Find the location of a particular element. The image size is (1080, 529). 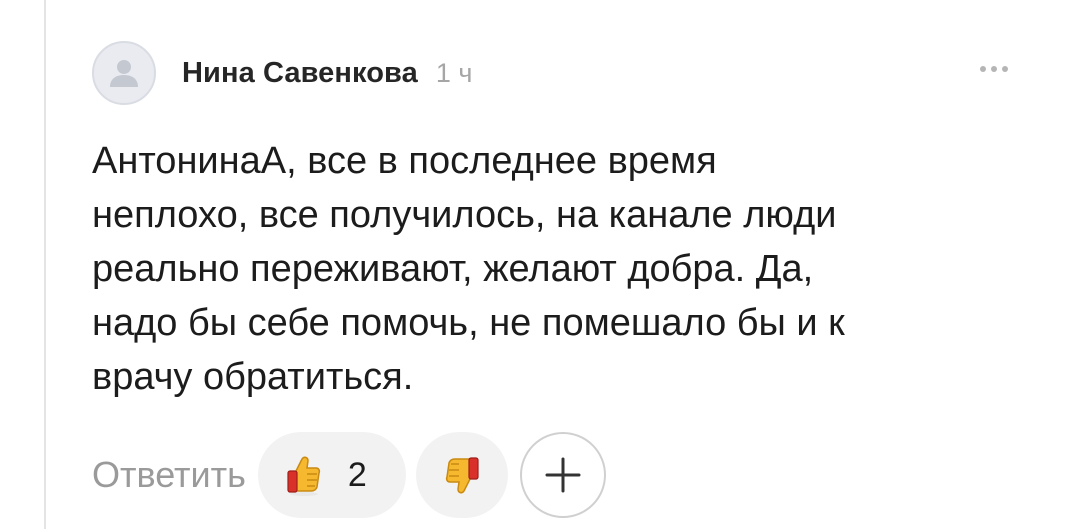

thumbs-down-emoji-icon is located at coordinates (462, 475).